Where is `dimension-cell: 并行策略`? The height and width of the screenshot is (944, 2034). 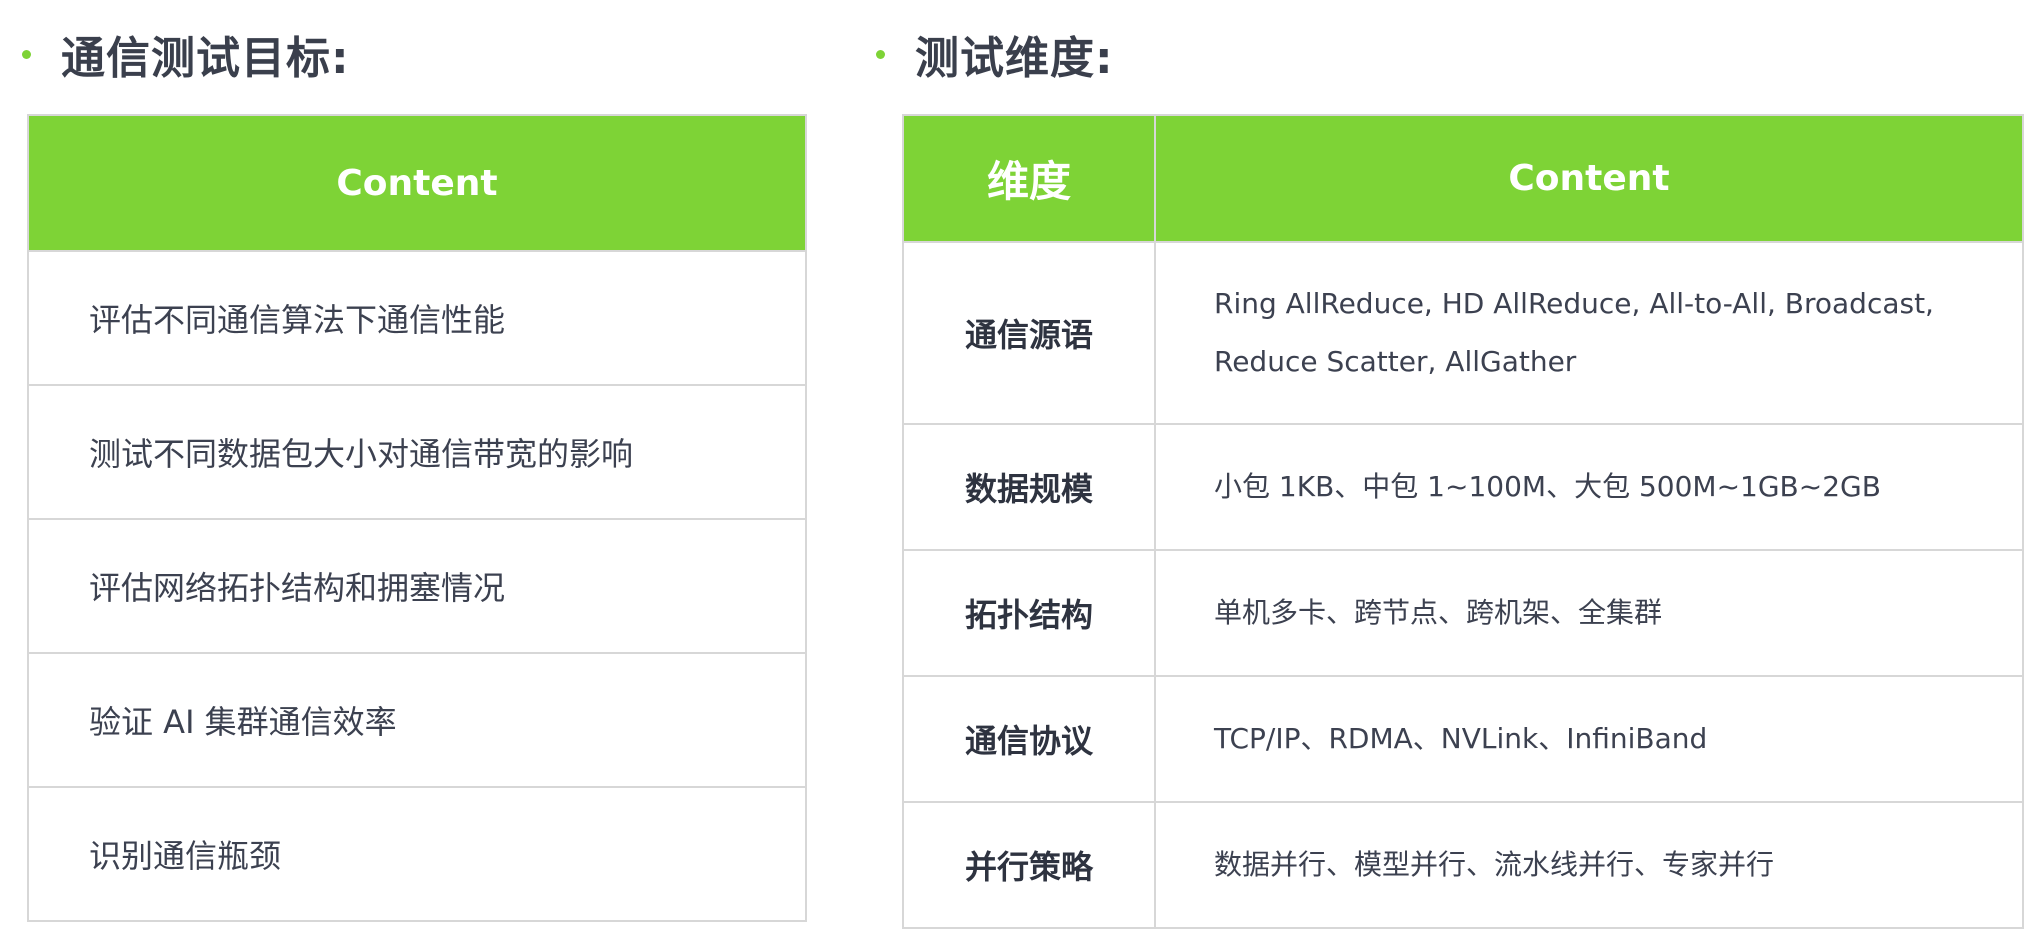
dimension-cell: 并行策略 is located at coordinates (1029, 865).